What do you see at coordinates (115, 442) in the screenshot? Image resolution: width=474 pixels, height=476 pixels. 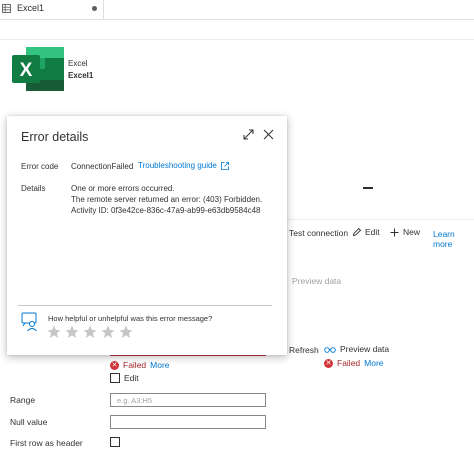 I see `first-row-header-checkbox` at bounding box center [115, 442].